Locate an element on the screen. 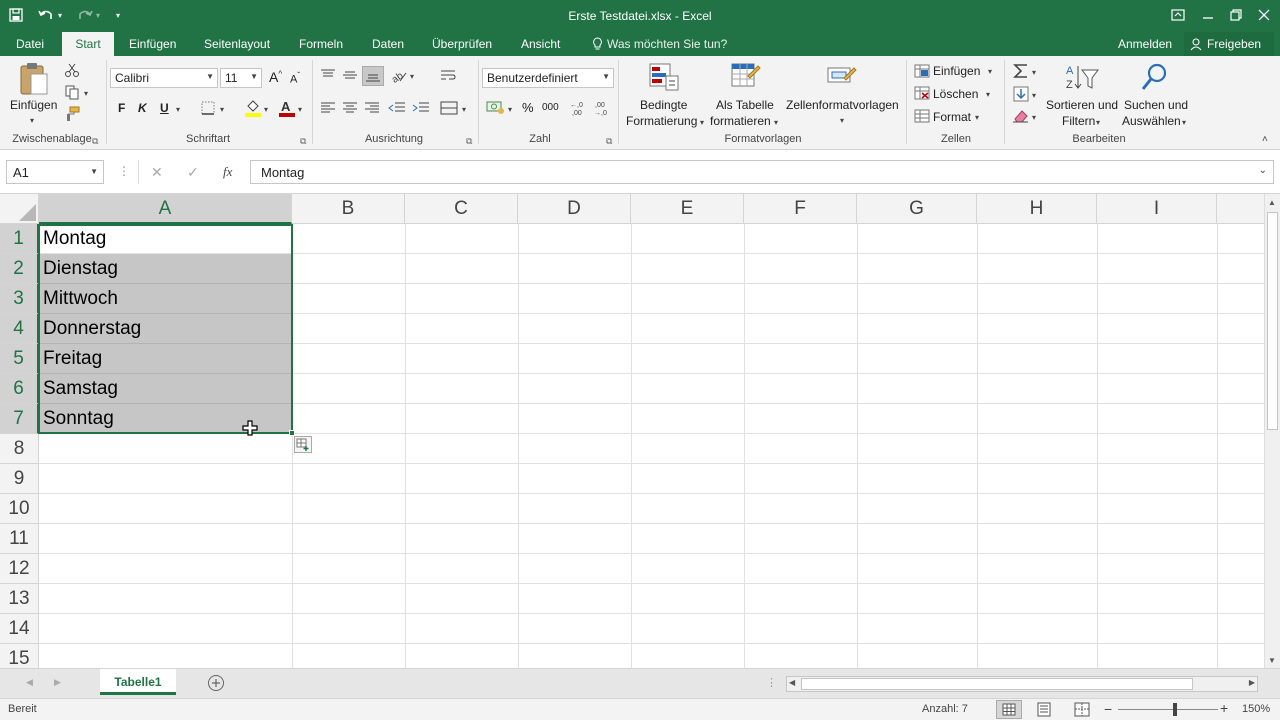 This screenshot has width=1280, height=720. accounting-dropdown-icon: ▾ is located at coordinates (510, 109).